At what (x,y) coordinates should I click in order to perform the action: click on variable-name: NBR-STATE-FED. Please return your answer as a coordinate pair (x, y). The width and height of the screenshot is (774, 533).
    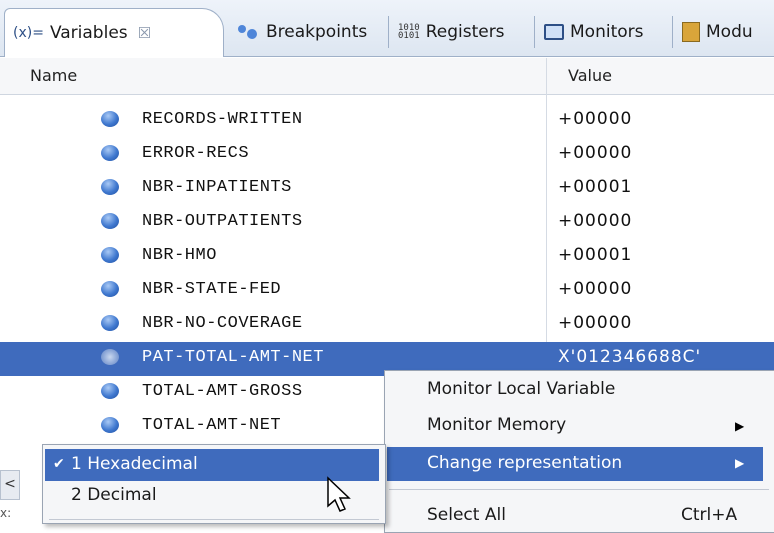
    Looking at the image, I should click on (212, 289).